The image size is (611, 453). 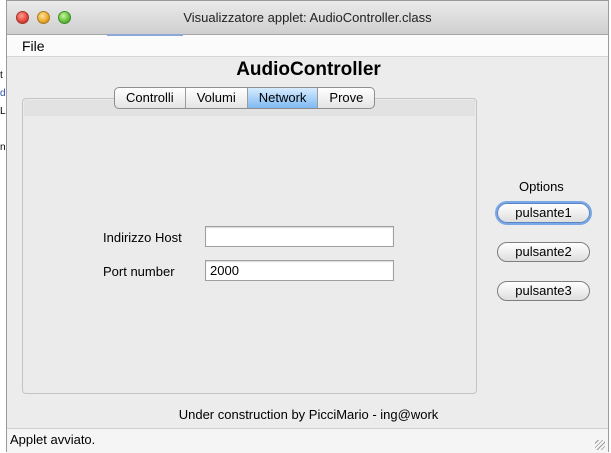 What do you see at coordinates (346, 98) in the screenshot?
I see `tab-prove: Prove` at bounding box center [346, 98].